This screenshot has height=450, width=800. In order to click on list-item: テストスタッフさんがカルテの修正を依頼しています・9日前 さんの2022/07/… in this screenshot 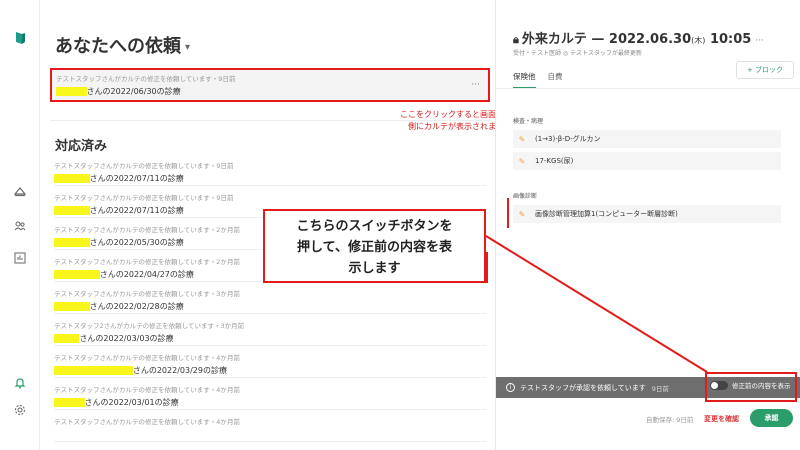, I will do `click(270, 171)`.